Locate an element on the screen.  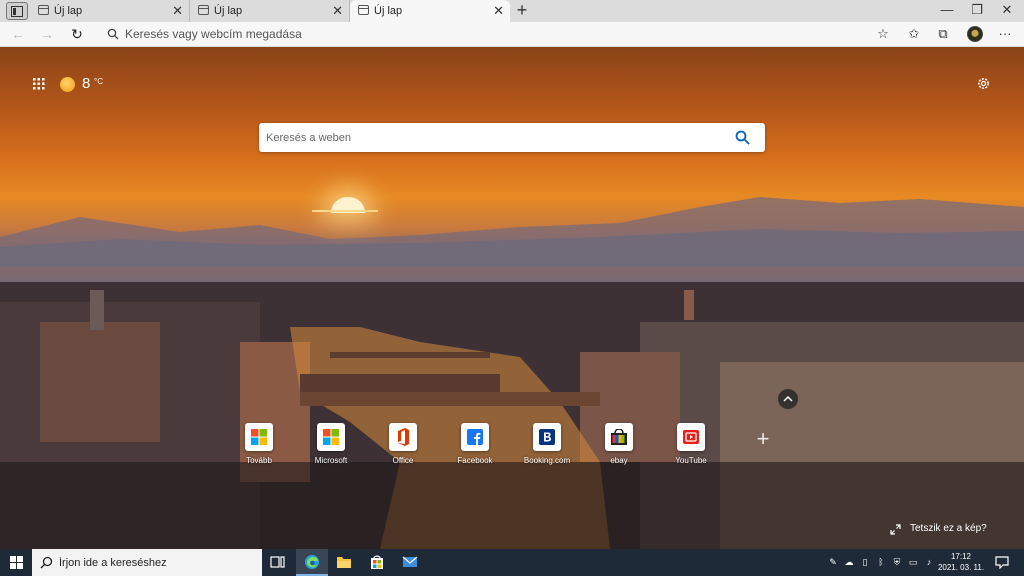
ebay-icon is located at coordinates (619, 437).